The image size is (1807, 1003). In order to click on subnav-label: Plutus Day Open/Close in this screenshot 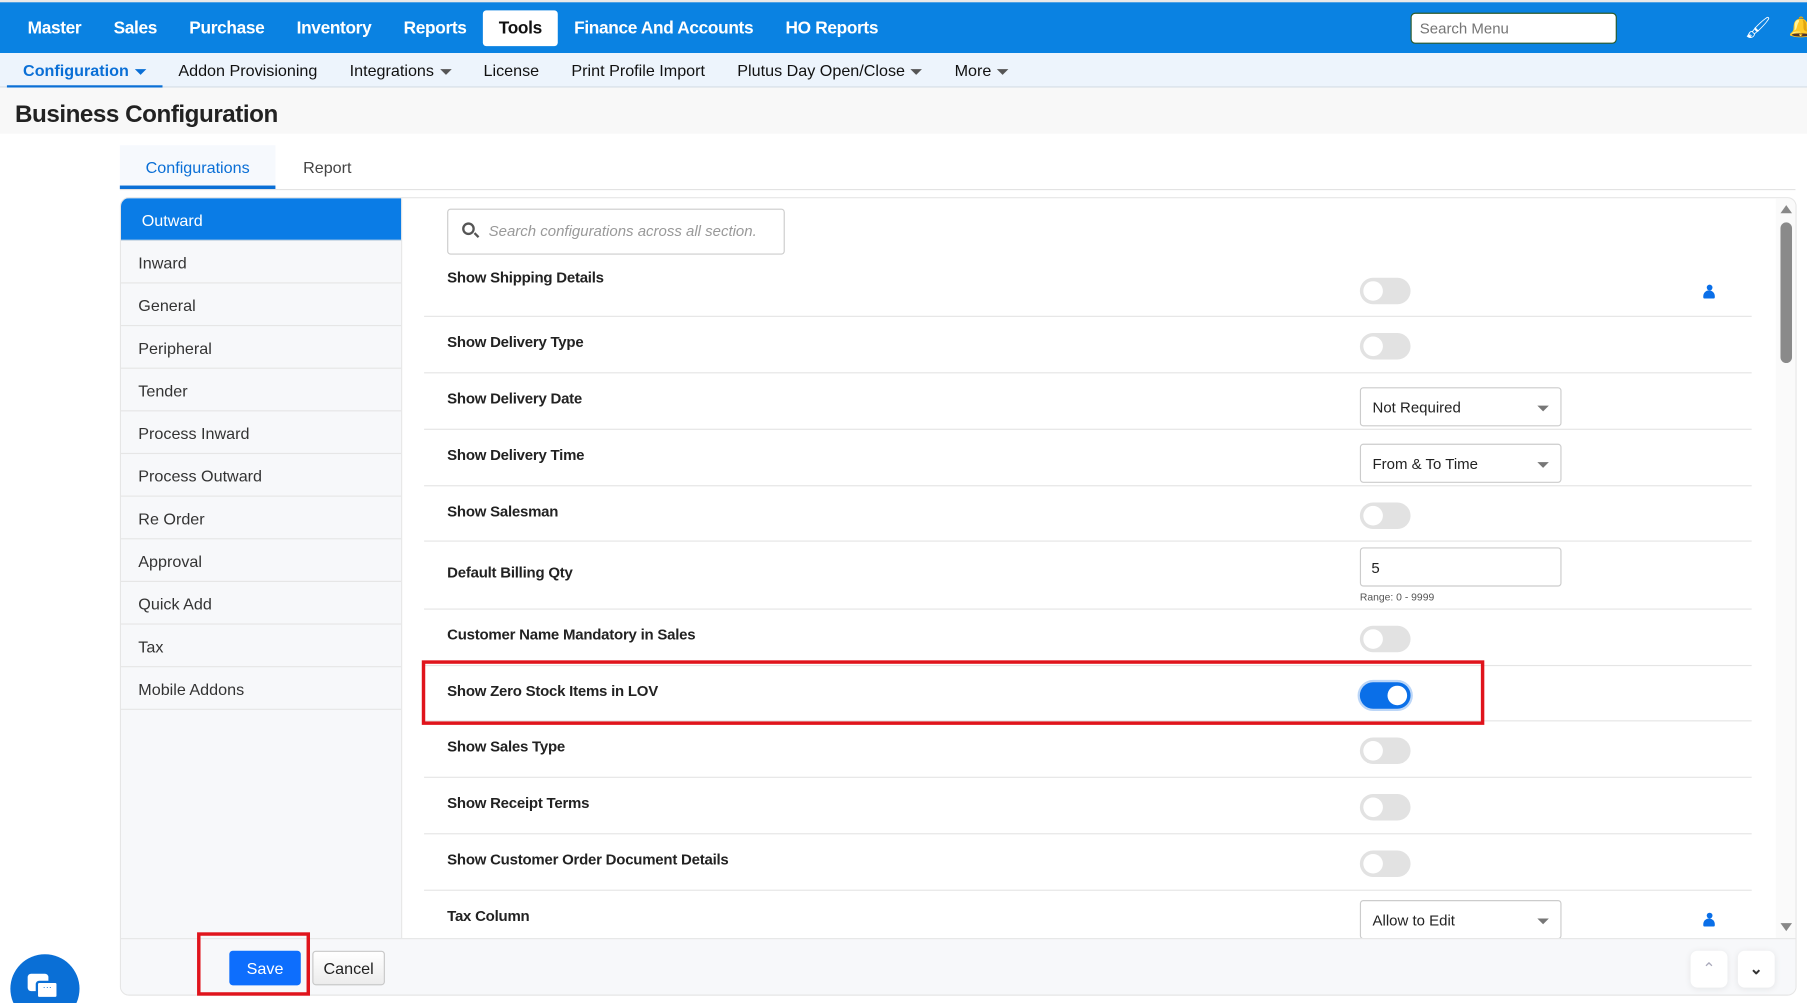, I will do `click(821, 70)`.